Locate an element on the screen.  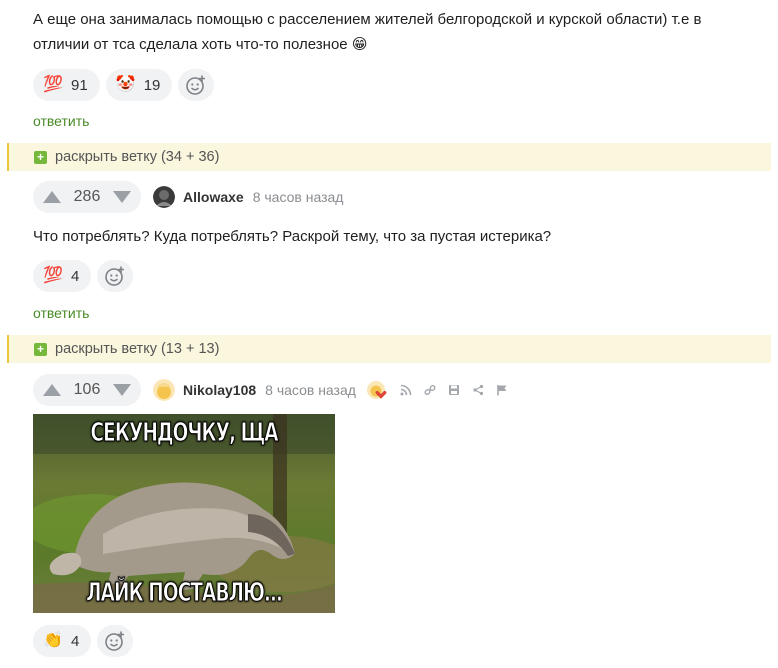
reaction-bar: 👏 4 is located at coordinates (83, 641).